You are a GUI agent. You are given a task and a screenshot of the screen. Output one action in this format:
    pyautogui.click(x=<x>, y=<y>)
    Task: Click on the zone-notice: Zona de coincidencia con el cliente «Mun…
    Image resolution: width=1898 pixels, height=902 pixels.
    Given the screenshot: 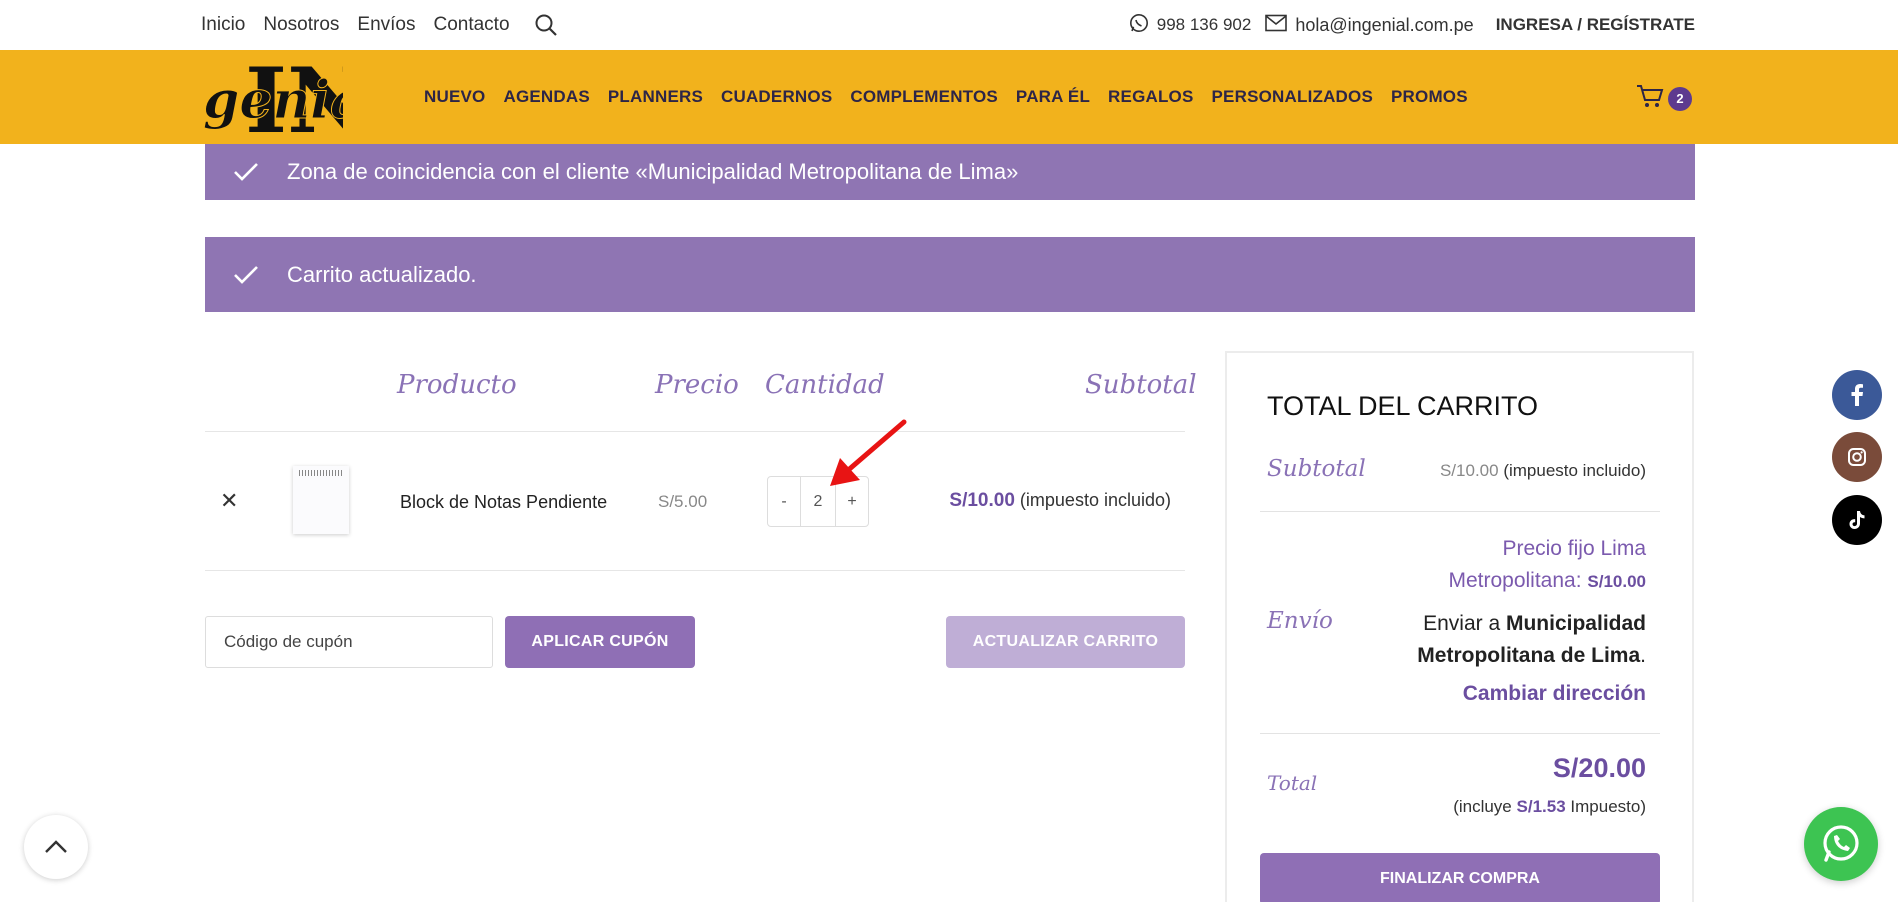 What is the action you would take?
    pyautogui.click(x=950, y=172)
    